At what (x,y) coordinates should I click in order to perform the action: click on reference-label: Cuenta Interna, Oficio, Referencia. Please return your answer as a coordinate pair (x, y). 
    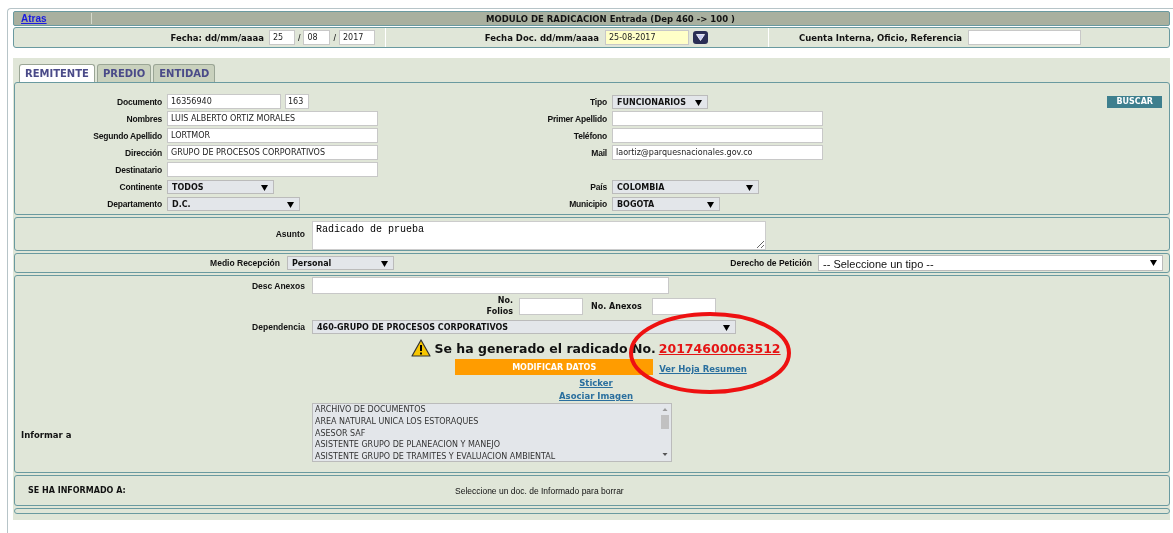
    Looking at the image, I should click on (881, 37).